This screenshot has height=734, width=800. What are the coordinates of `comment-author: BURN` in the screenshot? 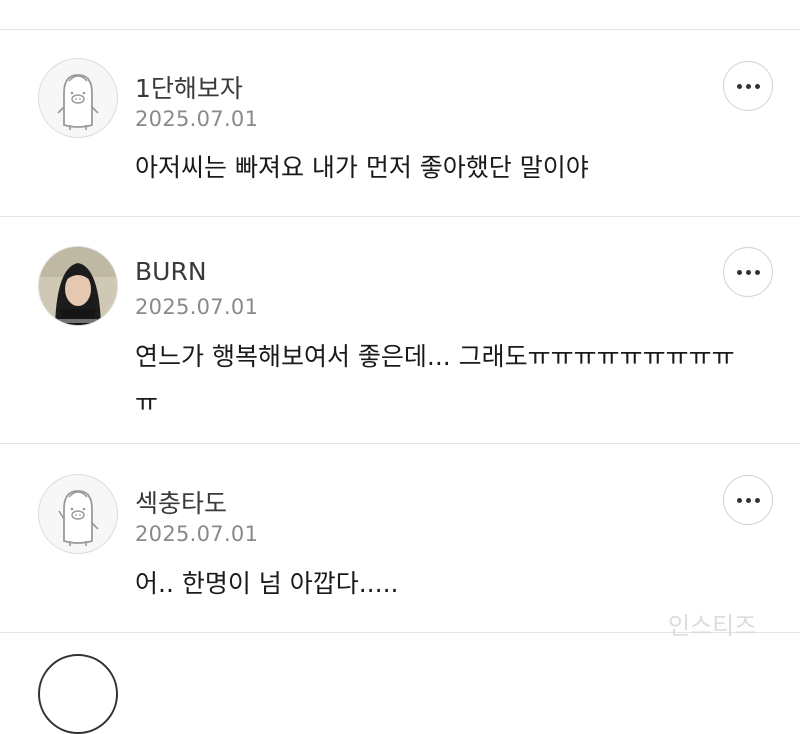 It's located at (171, 271).